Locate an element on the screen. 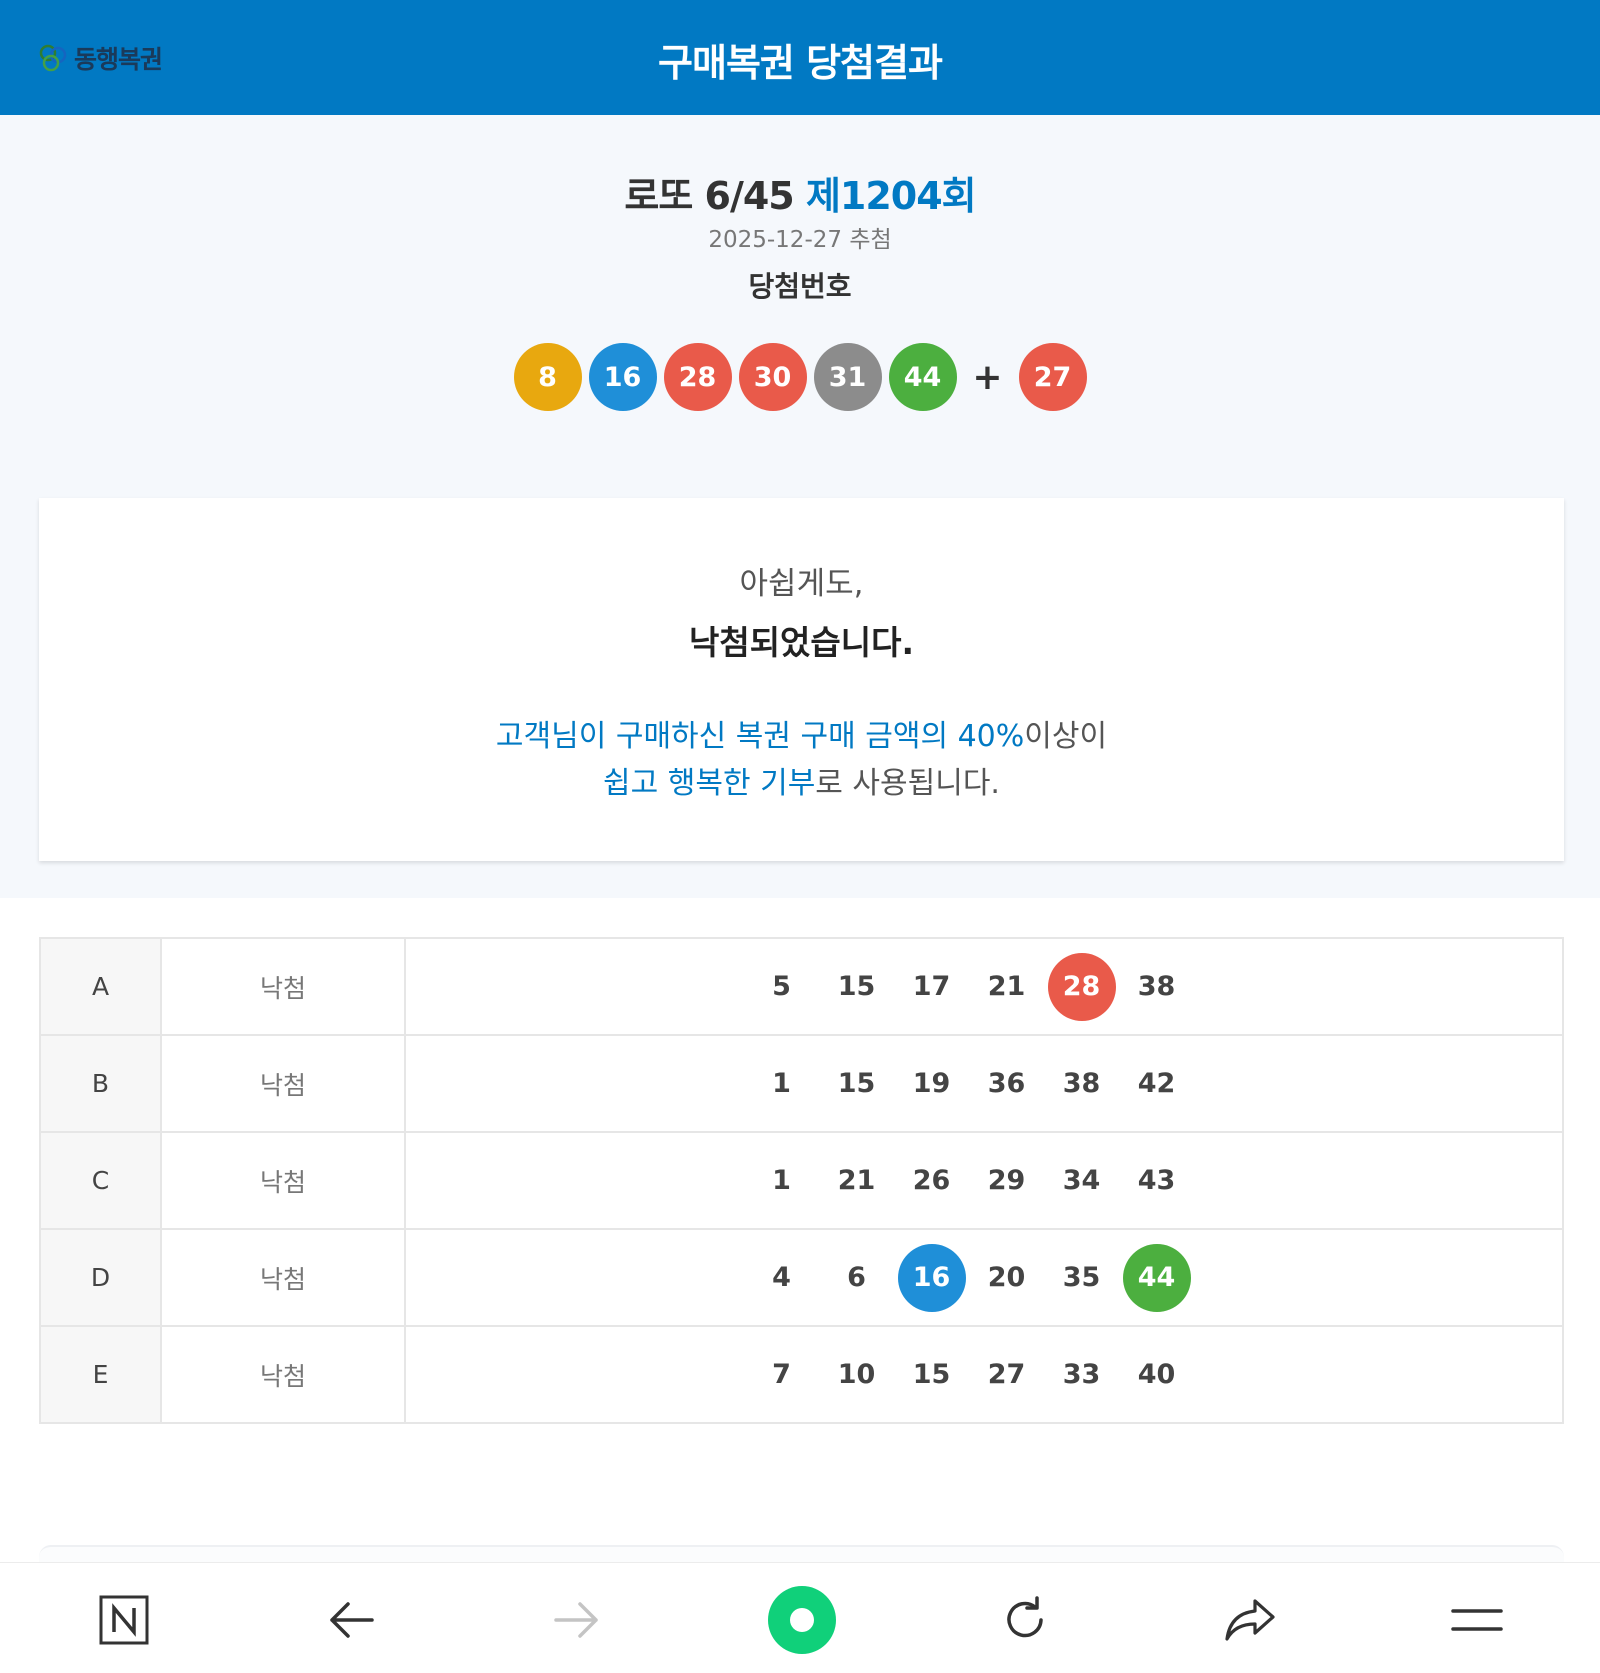  game-numbers-cell: 1 15 19 36 38 42 is located at coordinates (984, 1083).